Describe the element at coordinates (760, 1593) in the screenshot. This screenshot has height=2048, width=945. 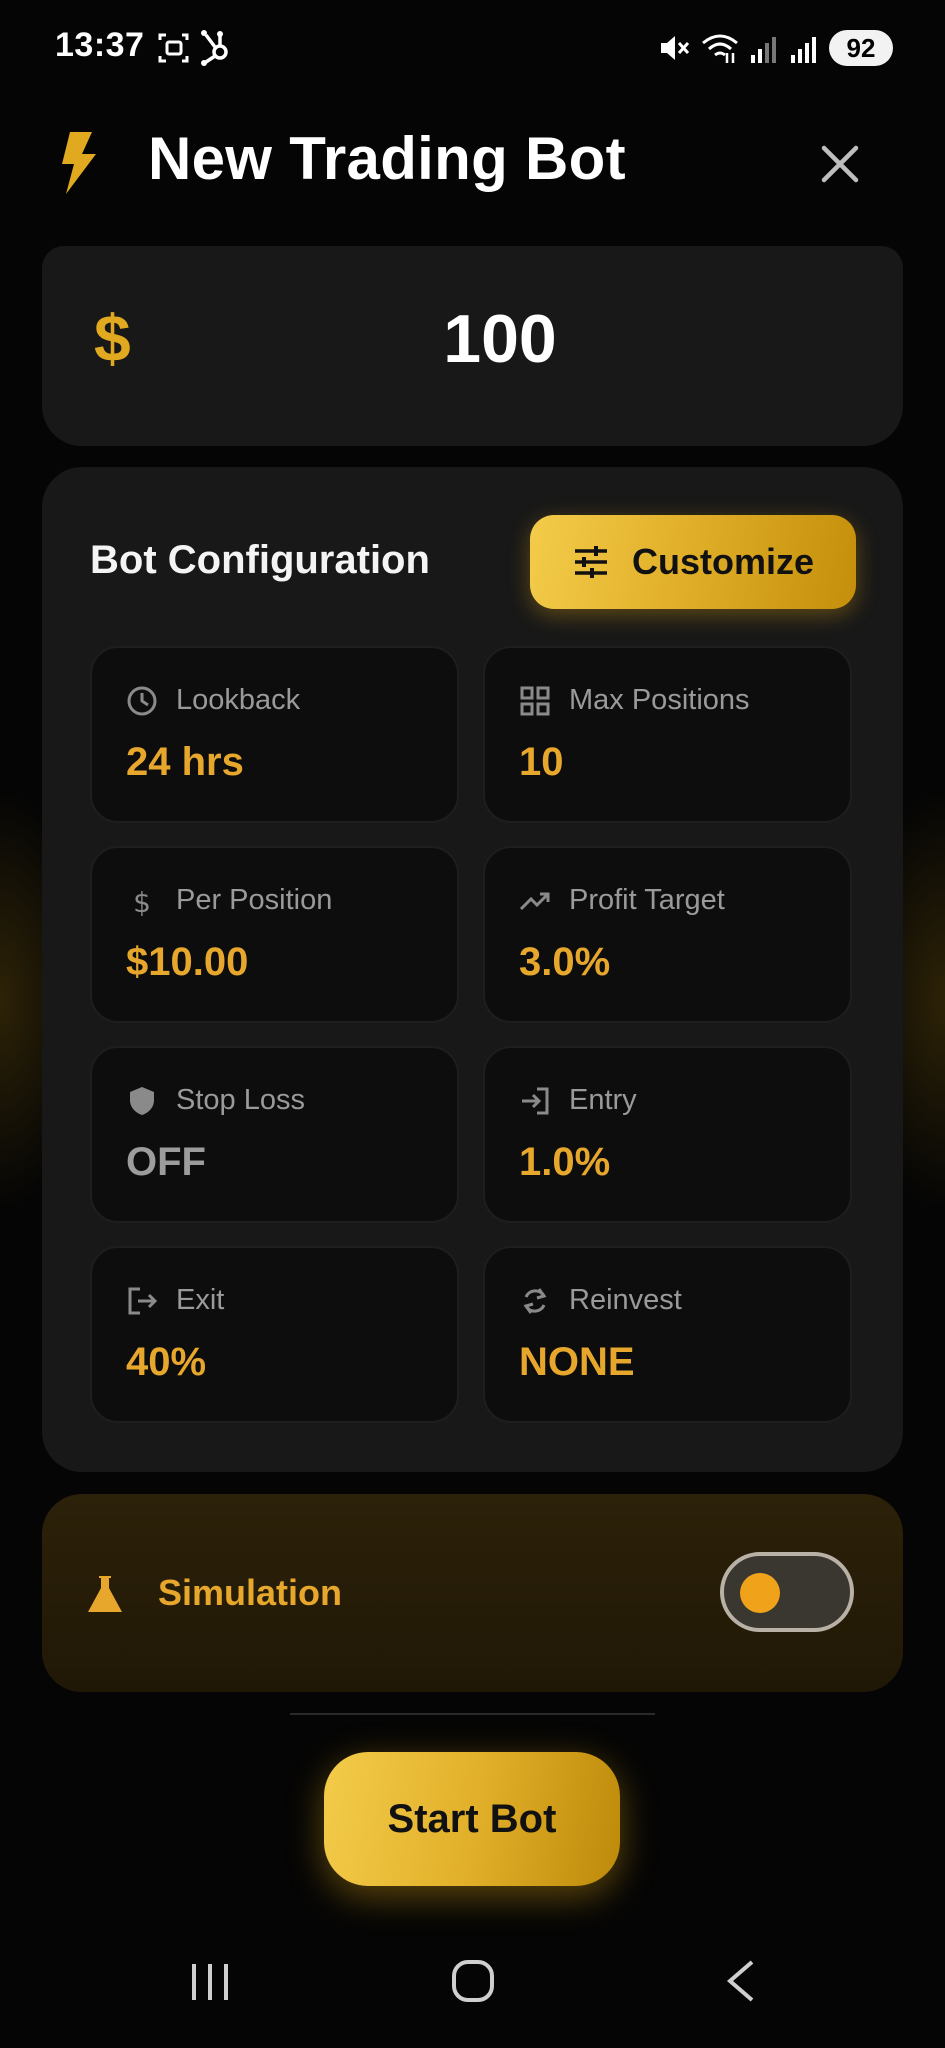
I see `toggle-knob` at that location.